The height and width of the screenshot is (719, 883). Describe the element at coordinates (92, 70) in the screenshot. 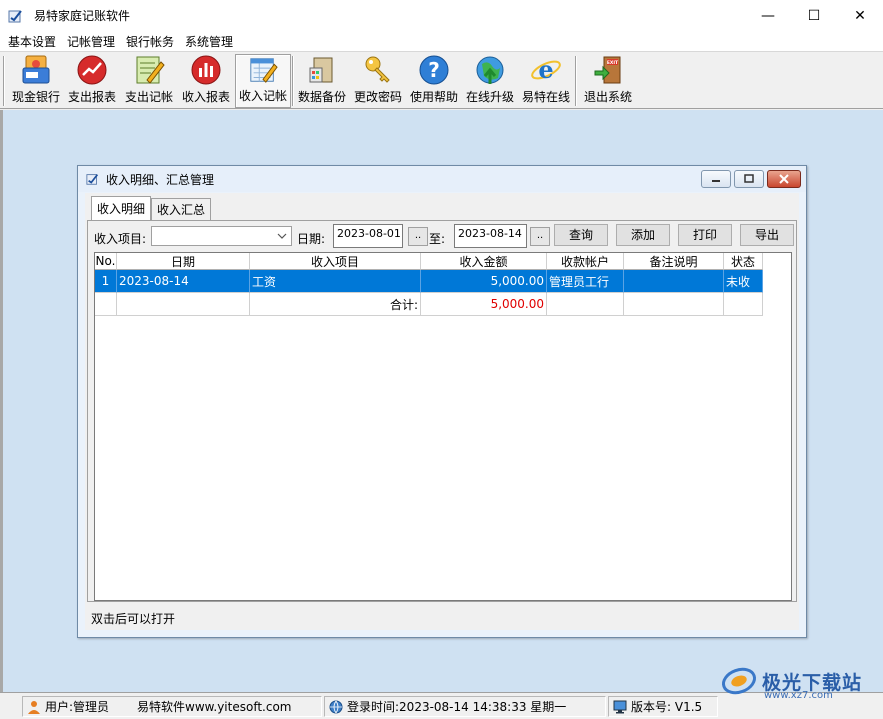

I see `expense-report-icon` at that location.